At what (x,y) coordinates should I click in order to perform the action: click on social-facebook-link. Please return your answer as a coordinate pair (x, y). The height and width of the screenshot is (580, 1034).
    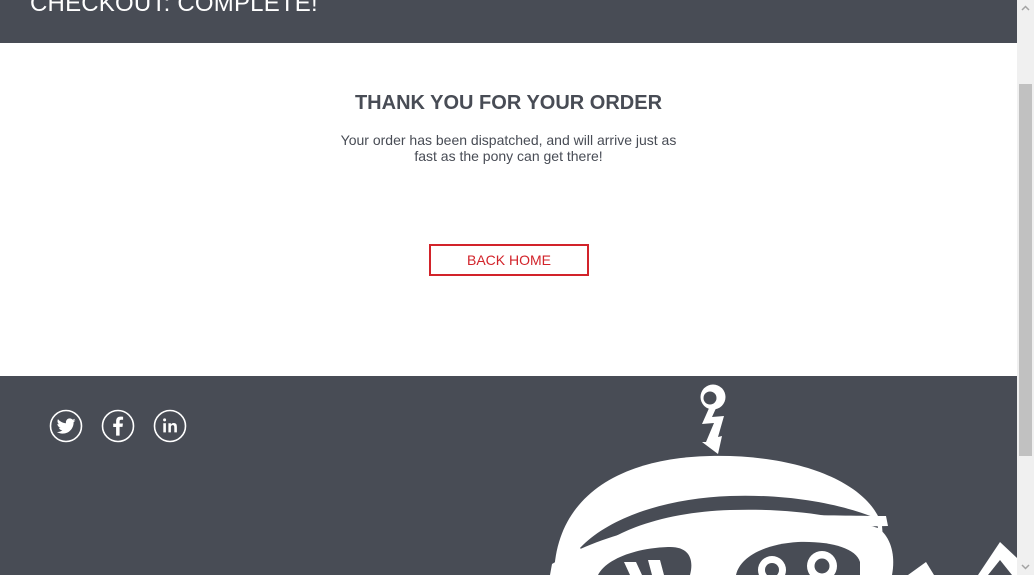
    Looking at the image, I should click on (118, 426).